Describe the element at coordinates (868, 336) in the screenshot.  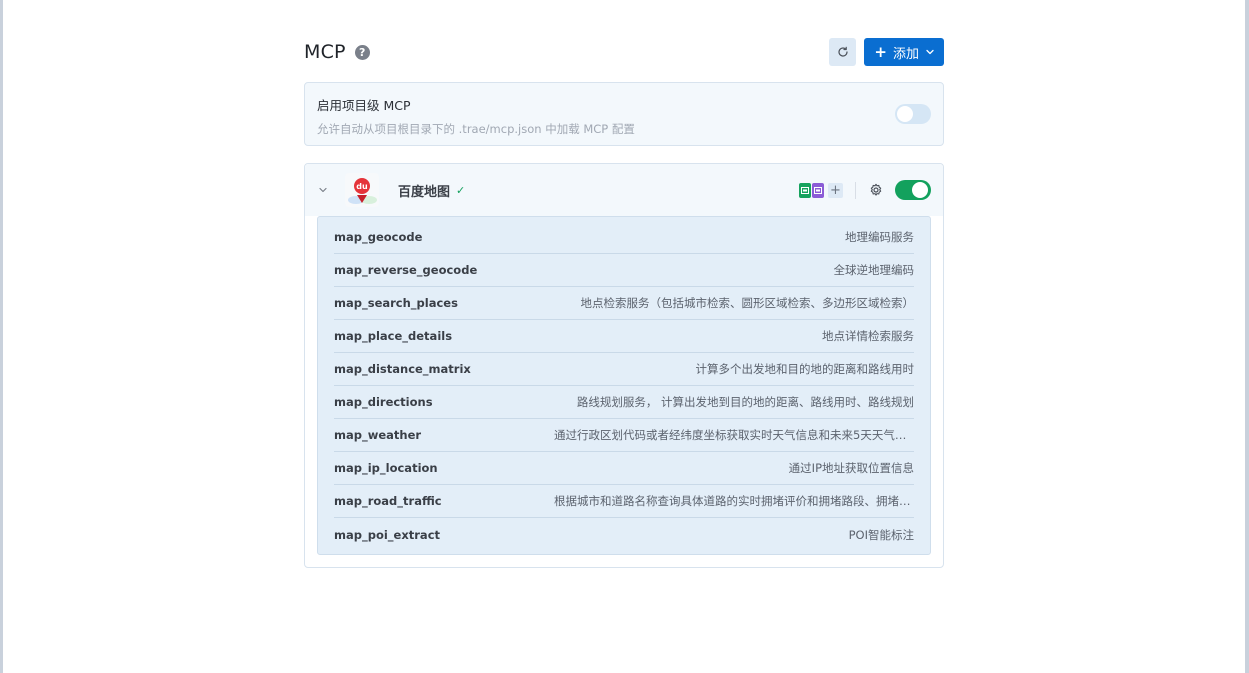
I see `tool-description: 地点详情检索服务` at that location.